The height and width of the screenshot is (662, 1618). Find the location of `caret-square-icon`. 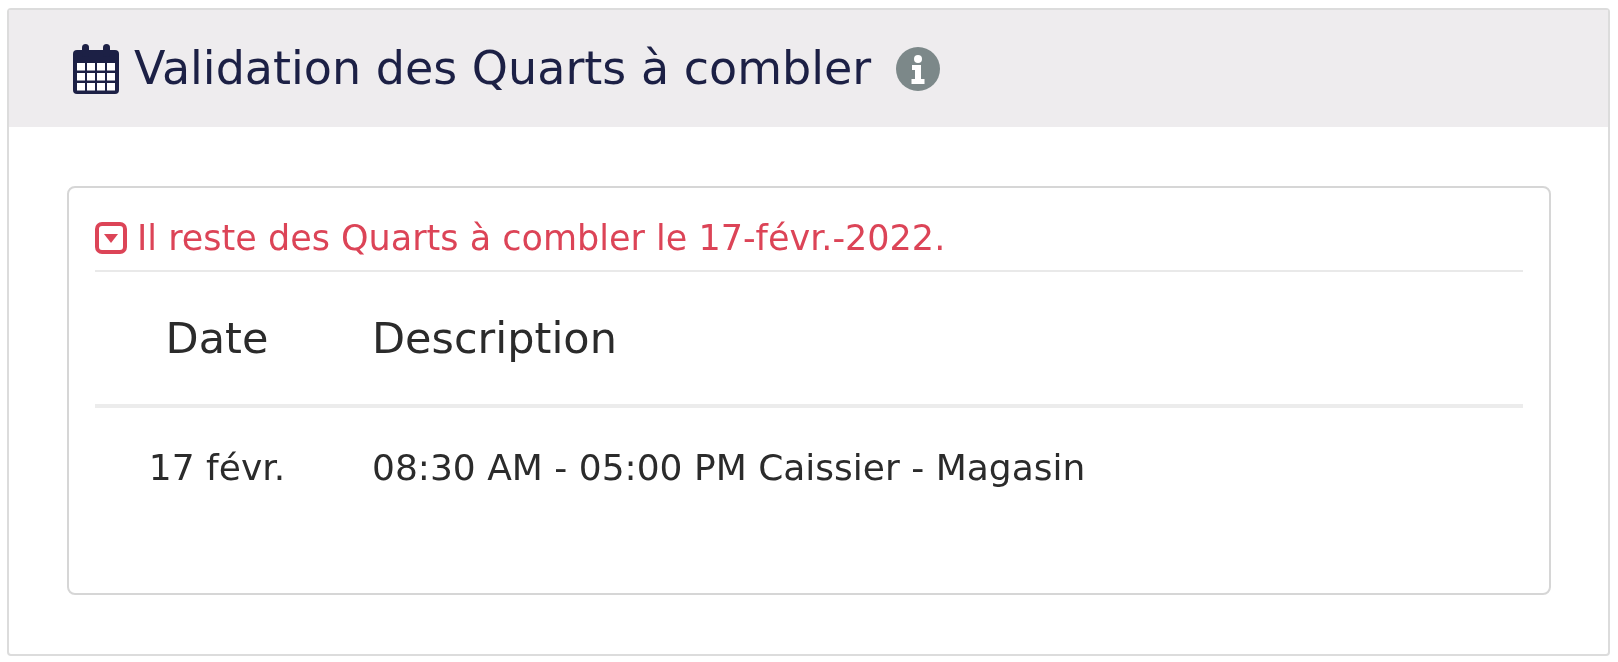

caret-square-icon is located at coordinates (111, 238).